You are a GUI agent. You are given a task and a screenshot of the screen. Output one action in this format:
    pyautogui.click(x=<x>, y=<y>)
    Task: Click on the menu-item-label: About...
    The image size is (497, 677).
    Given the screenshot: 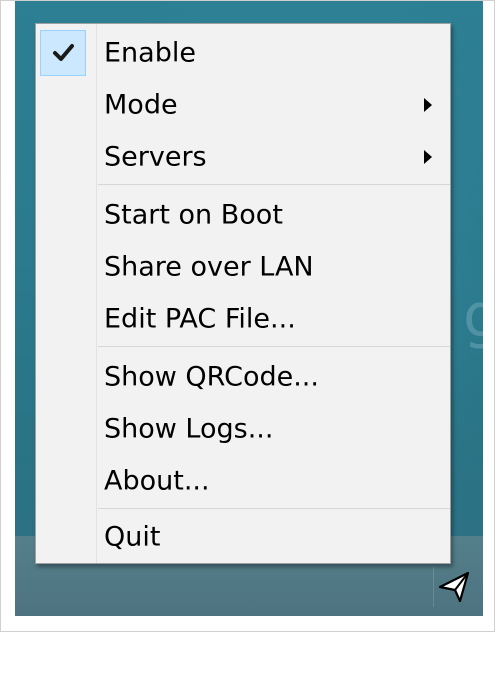 What is the action you would take?
    pyautogui.click(x=157, y=481)
    